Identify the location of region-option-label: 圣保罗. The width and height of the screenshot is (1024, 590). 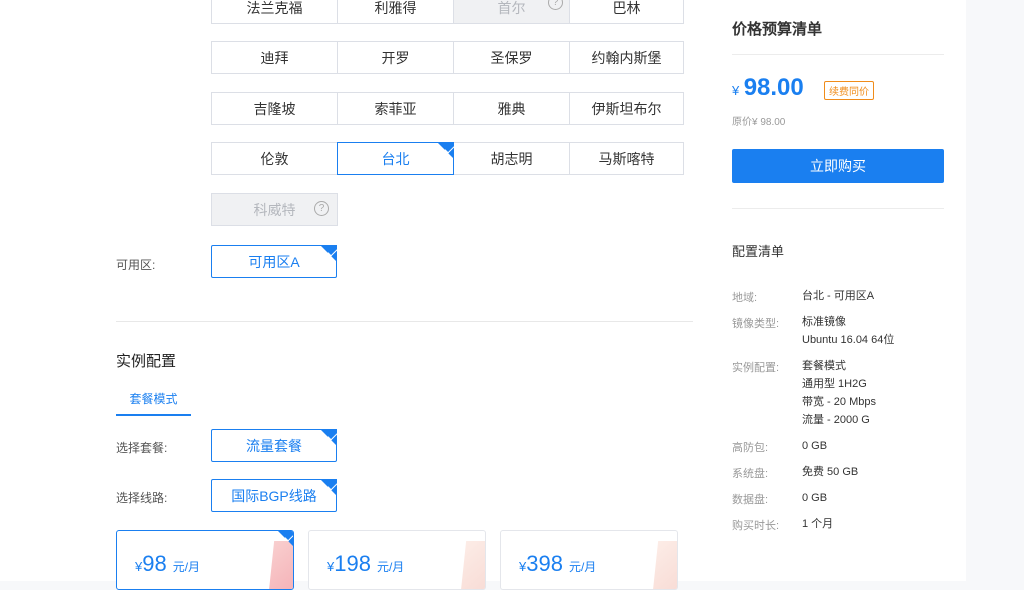
(511, 57).